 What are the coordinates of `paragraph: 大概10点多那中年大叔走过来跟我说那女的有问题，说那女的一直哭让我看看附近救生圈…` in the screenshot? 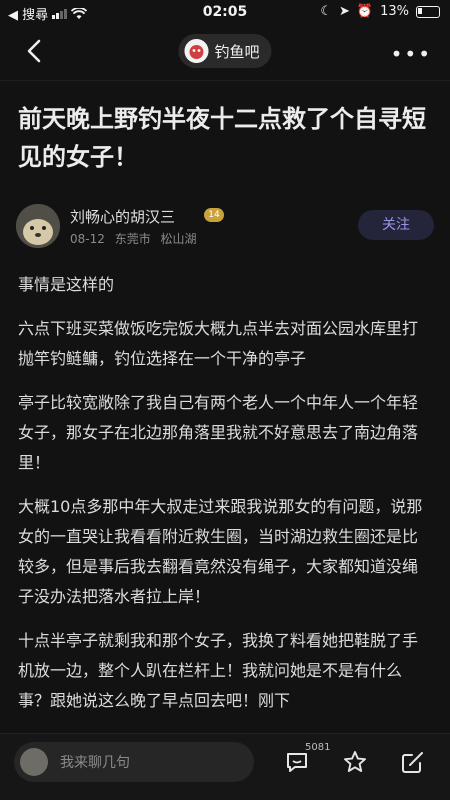 It's located at (220, 551).